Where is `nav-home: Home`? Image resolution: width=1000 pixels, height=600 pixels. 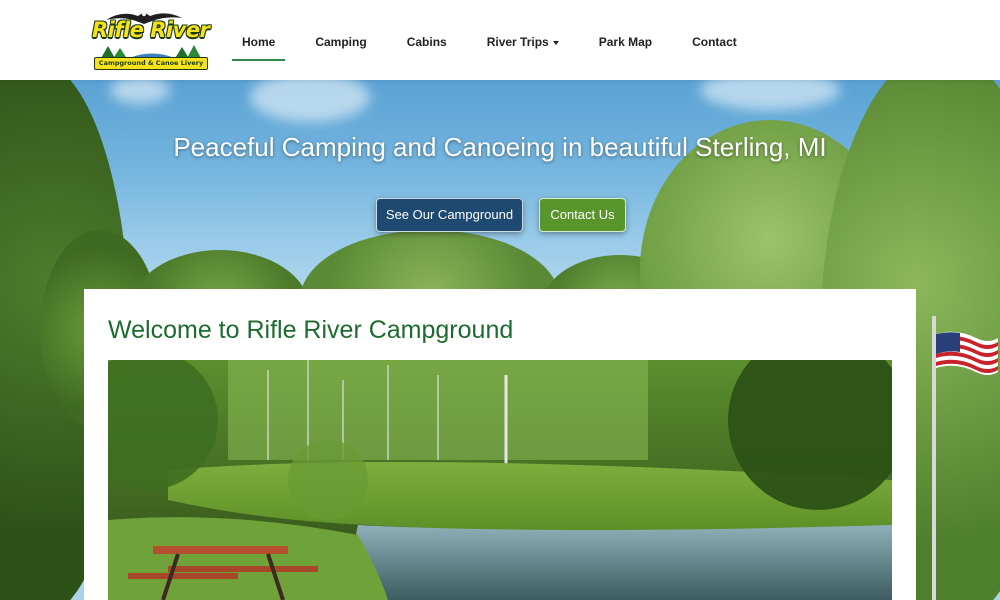 nav-home: Home is located at coordinates (259, 40).